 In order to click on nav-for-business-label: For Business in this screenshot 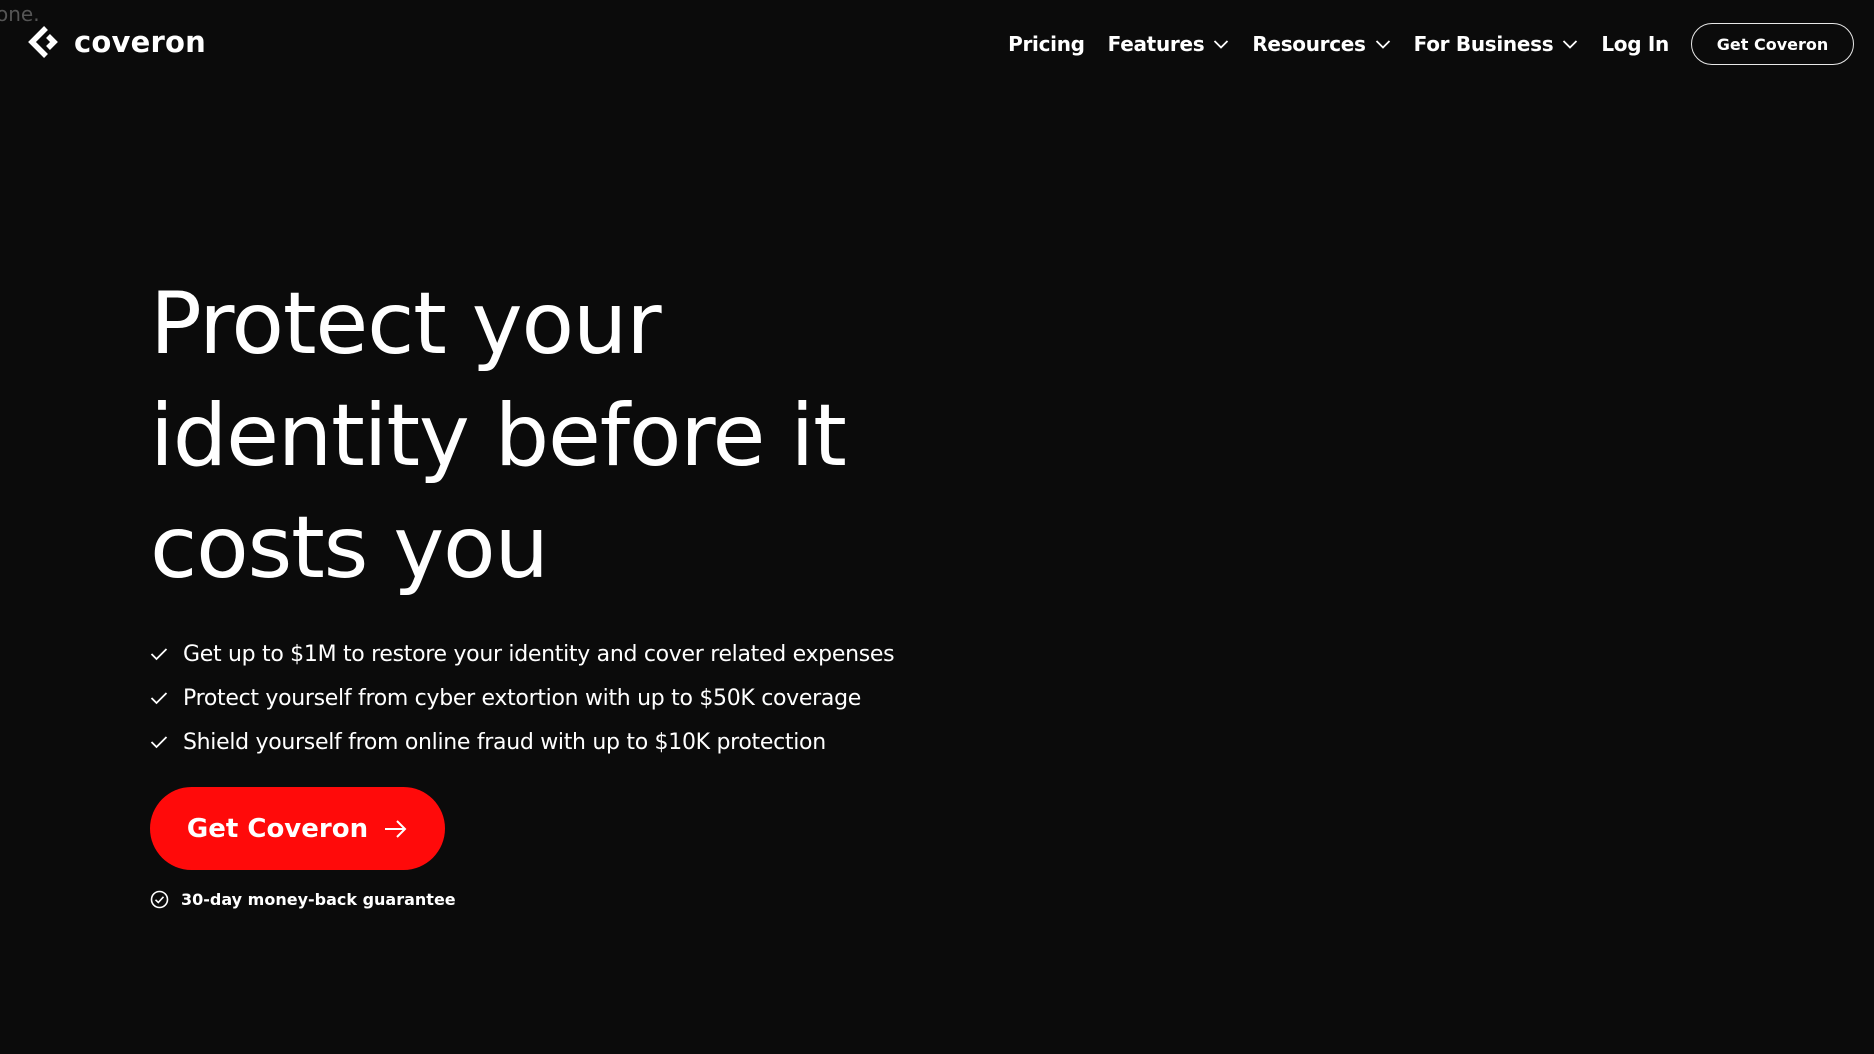, I will do `click(1483, 44)`.